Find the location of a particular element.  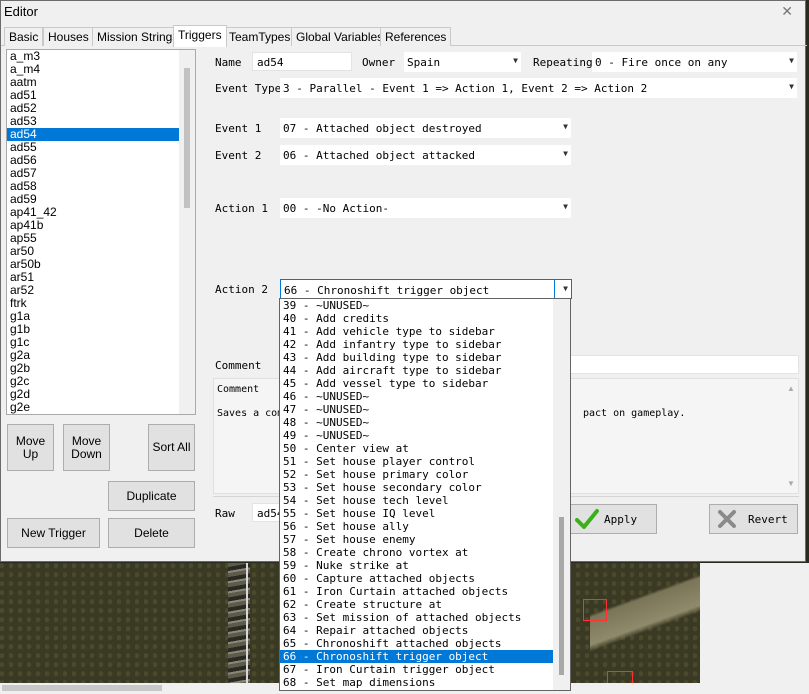

tab-teamtypes: TeamTypes is located at coordinates (260, 36).